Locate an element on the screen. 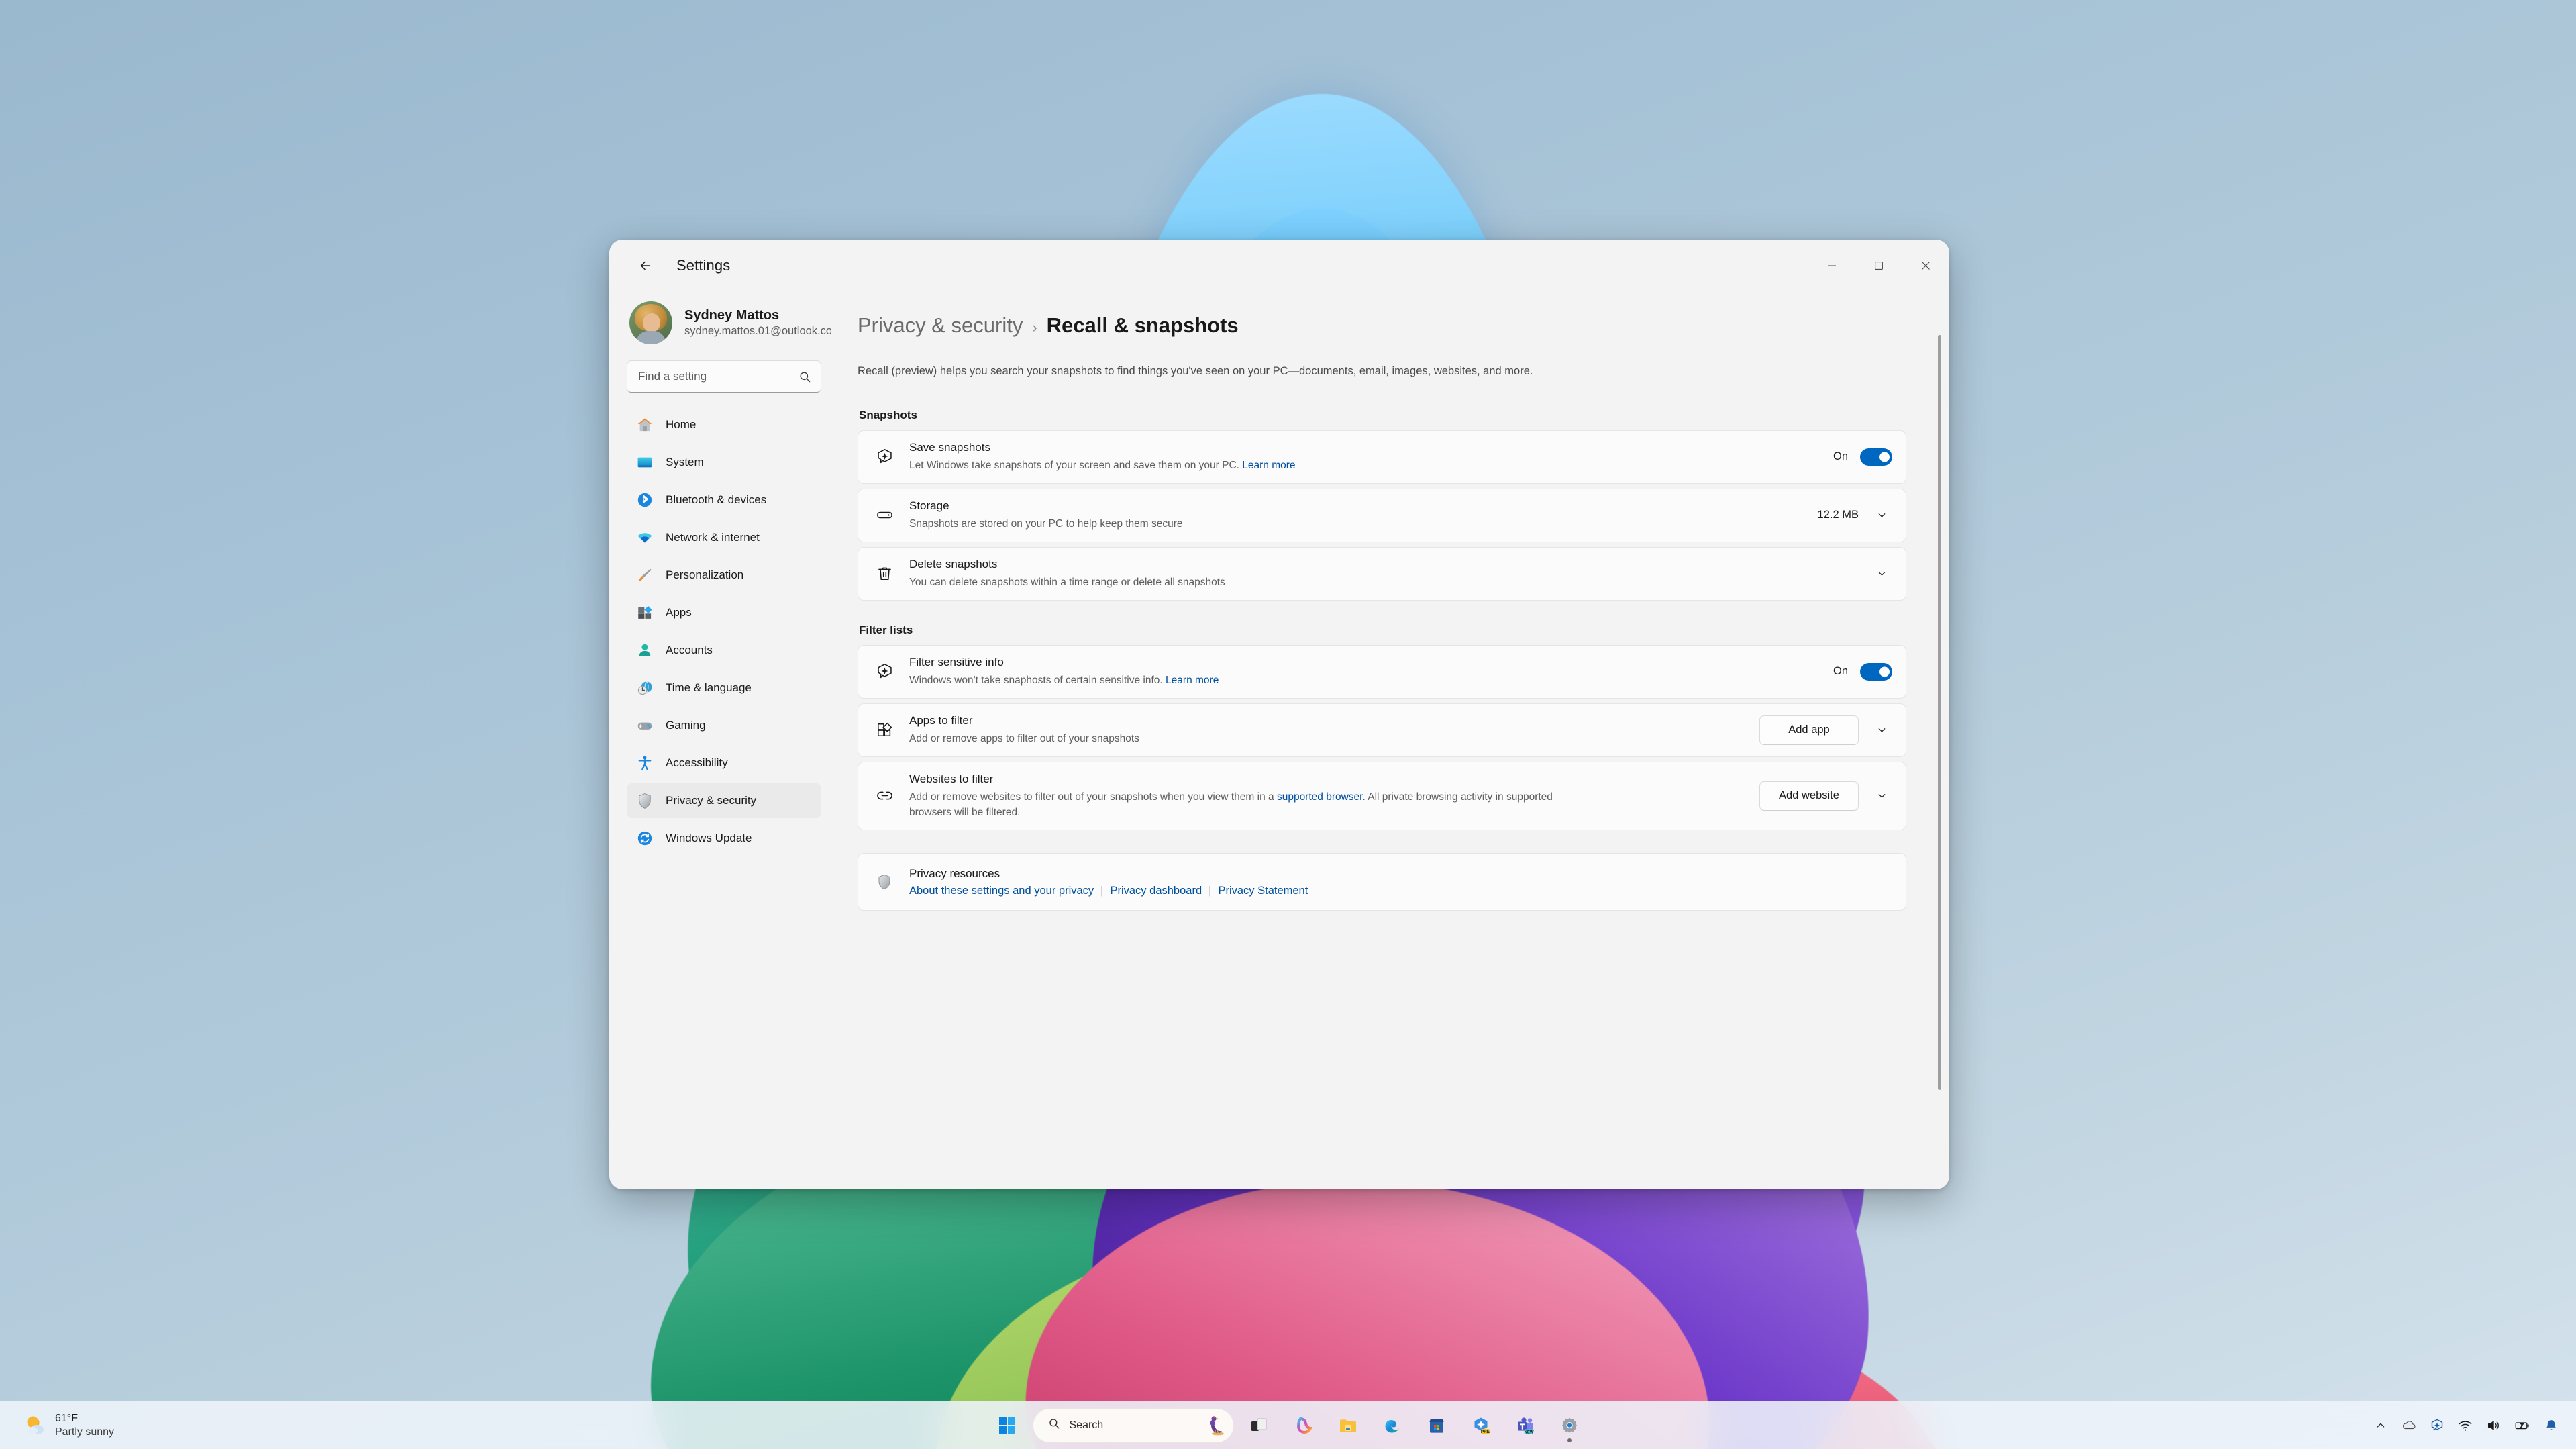 The image size is (2576, 1449). sidebar-item-time-language: Time & language is located at coordinates (724, 687).